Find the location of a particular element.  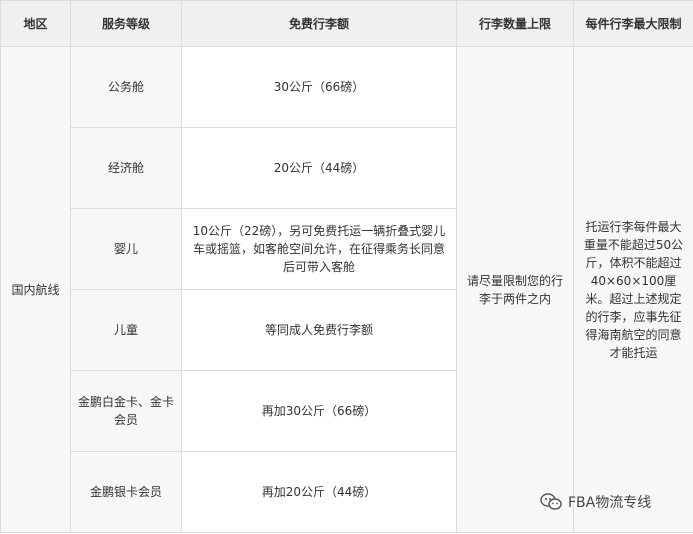

watermark-text: FBA物流专线 is located at coordinates (610, 503).